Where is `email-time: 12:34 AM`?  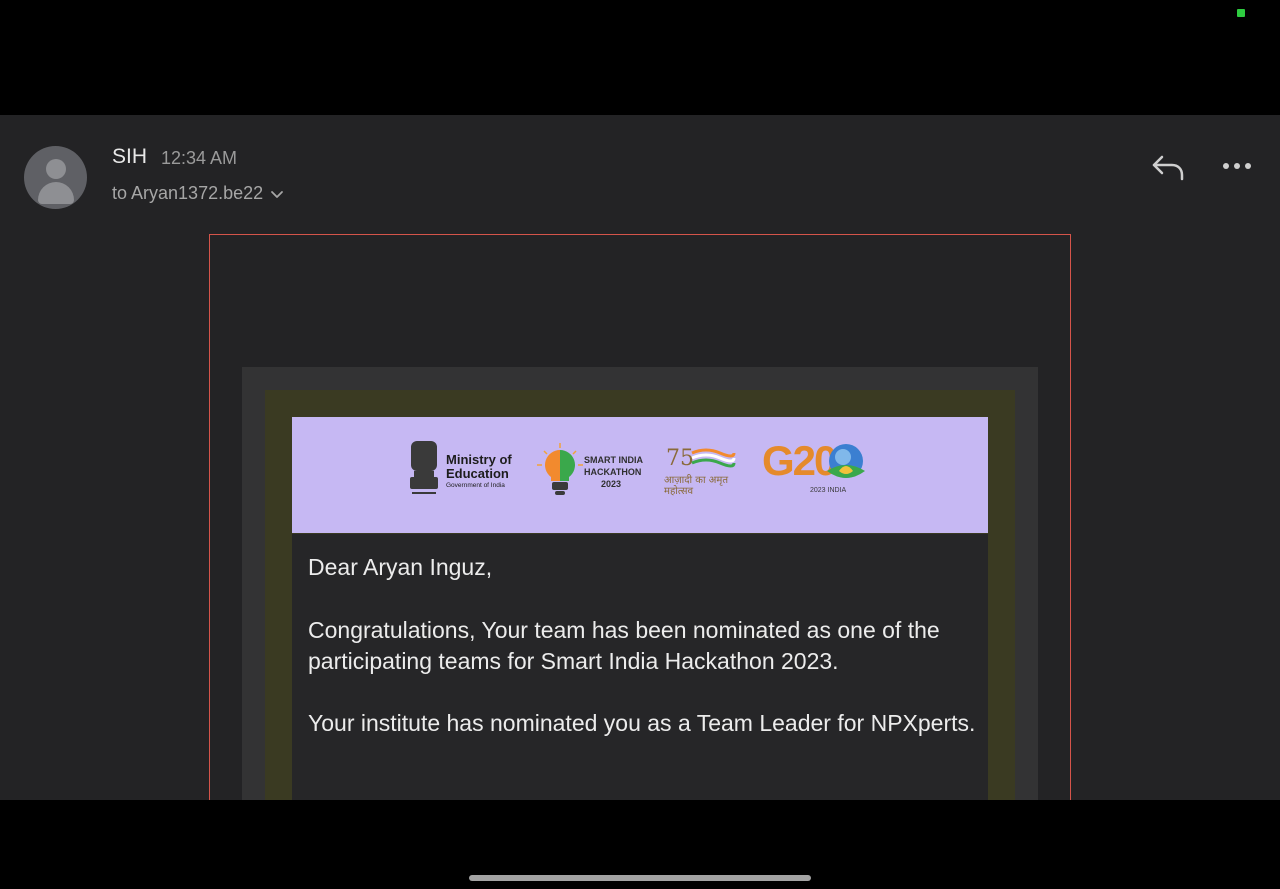 email-time: 12:34 AM is located at coordinates (199, 158).